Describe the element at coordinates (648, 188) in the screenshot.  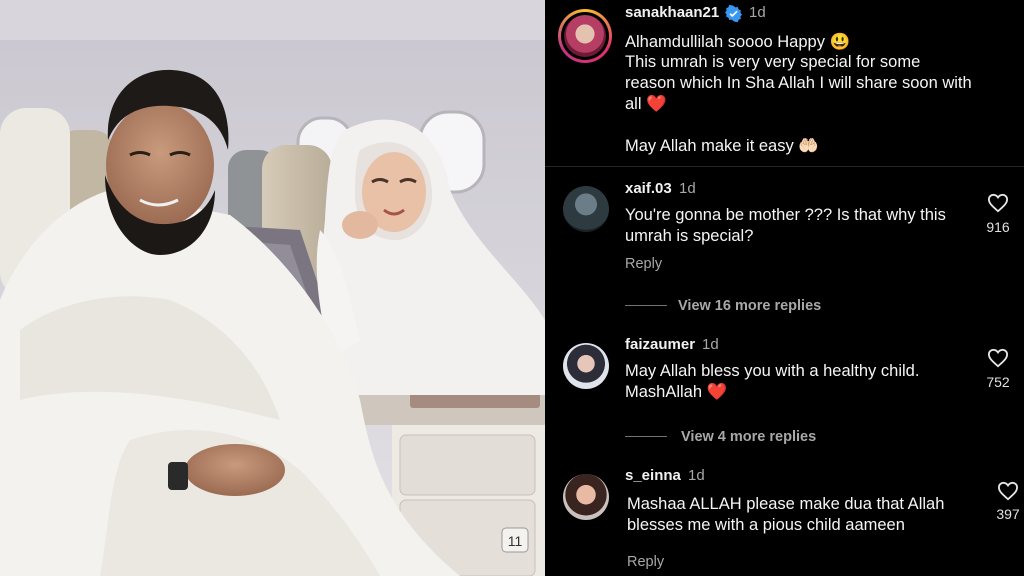
I see `comment-username: xaif.03` at that location.